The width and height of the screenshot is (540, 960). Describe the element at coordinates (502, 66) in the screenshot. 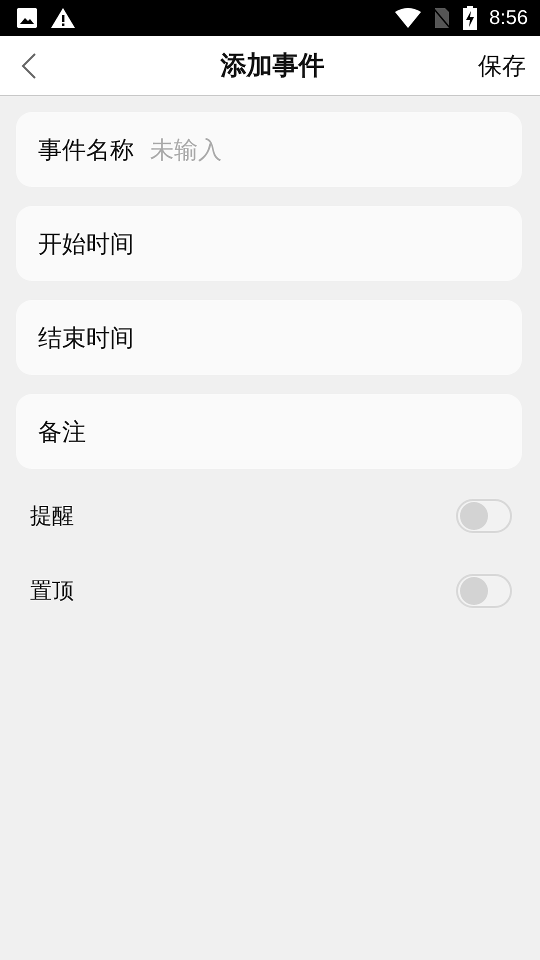

I see `save-button: 保存` at that location.